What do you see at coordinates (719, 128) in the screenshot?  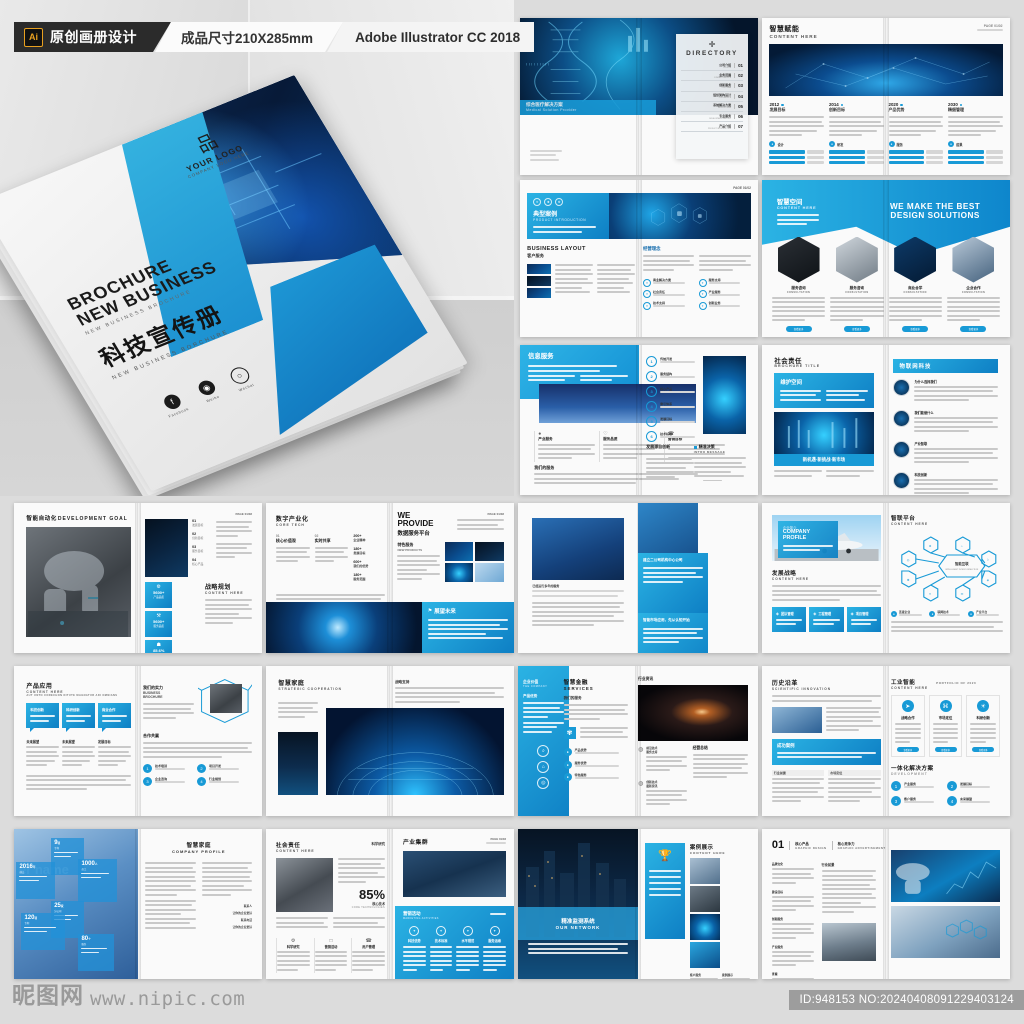 I see `directory-item-en: PRODUCT INTRODUCTION` at bounding box center [719, 128].